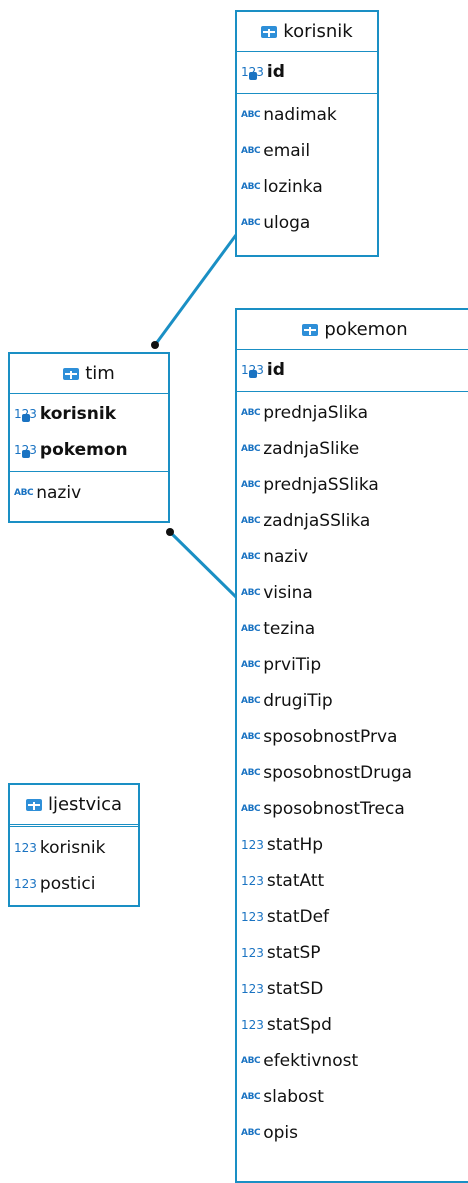  I want to click on column-name: nadimak, so click(300, 115).